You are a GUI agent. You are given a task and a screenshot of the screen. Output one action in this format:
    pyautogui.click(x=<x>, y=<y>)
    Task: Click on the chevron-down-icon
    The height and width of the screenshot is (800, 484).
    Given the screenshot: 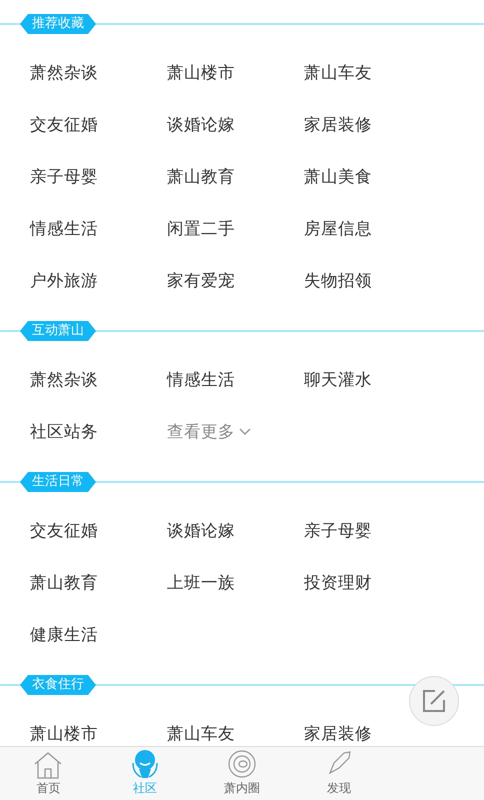 What is the action you would take?
    pyautogui.click(x=245, y=432)
    